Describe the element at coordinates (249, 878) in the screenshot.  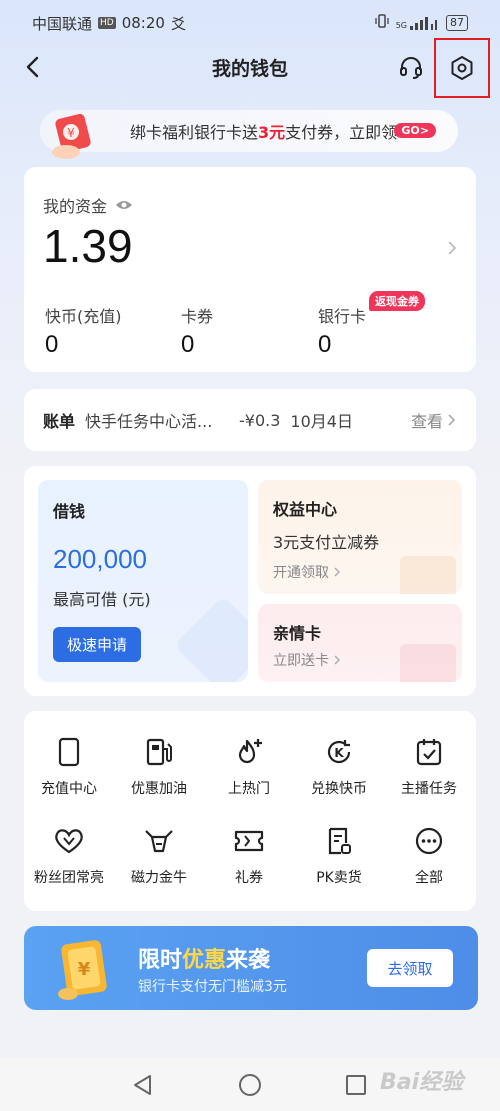
I see `service-label: 礼券` at that location.